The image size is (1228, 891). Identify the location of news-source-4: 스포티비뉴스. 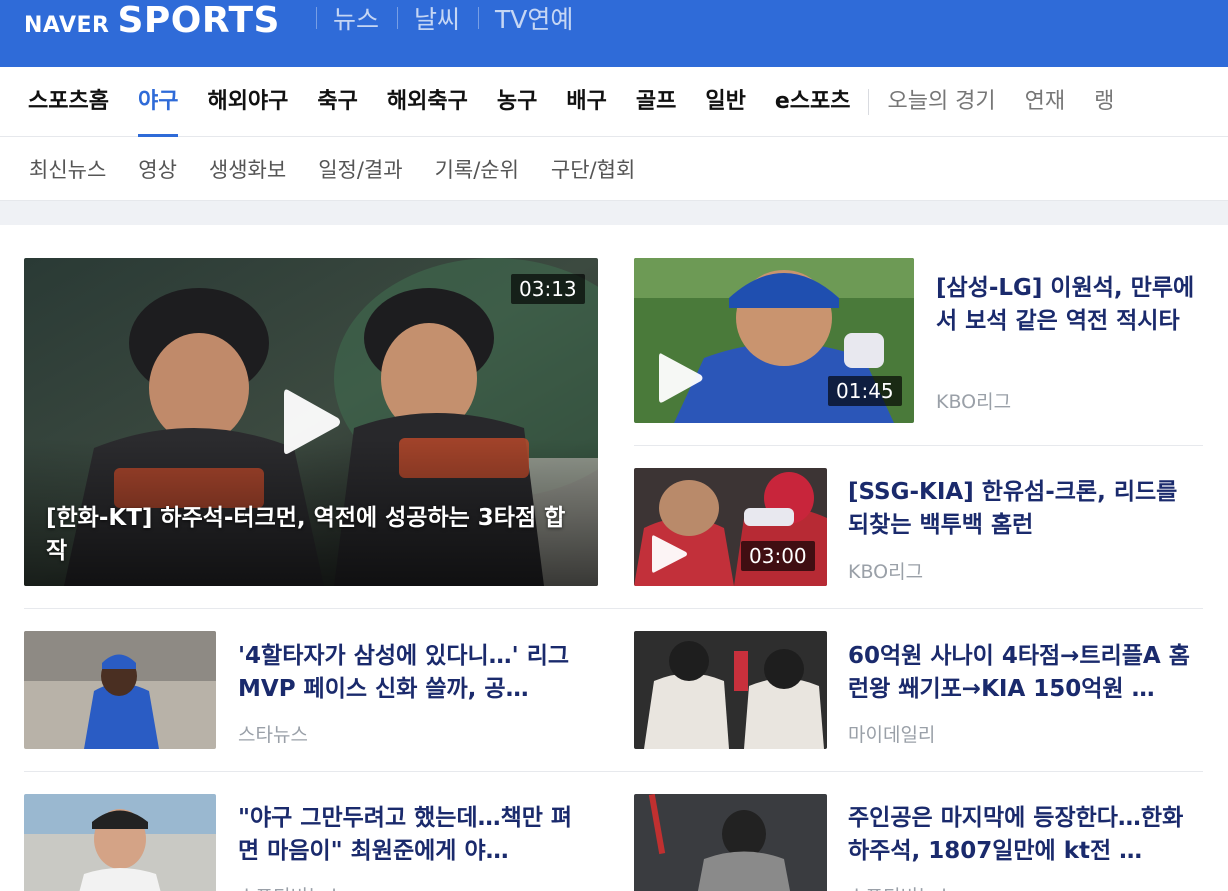
(900, 886).